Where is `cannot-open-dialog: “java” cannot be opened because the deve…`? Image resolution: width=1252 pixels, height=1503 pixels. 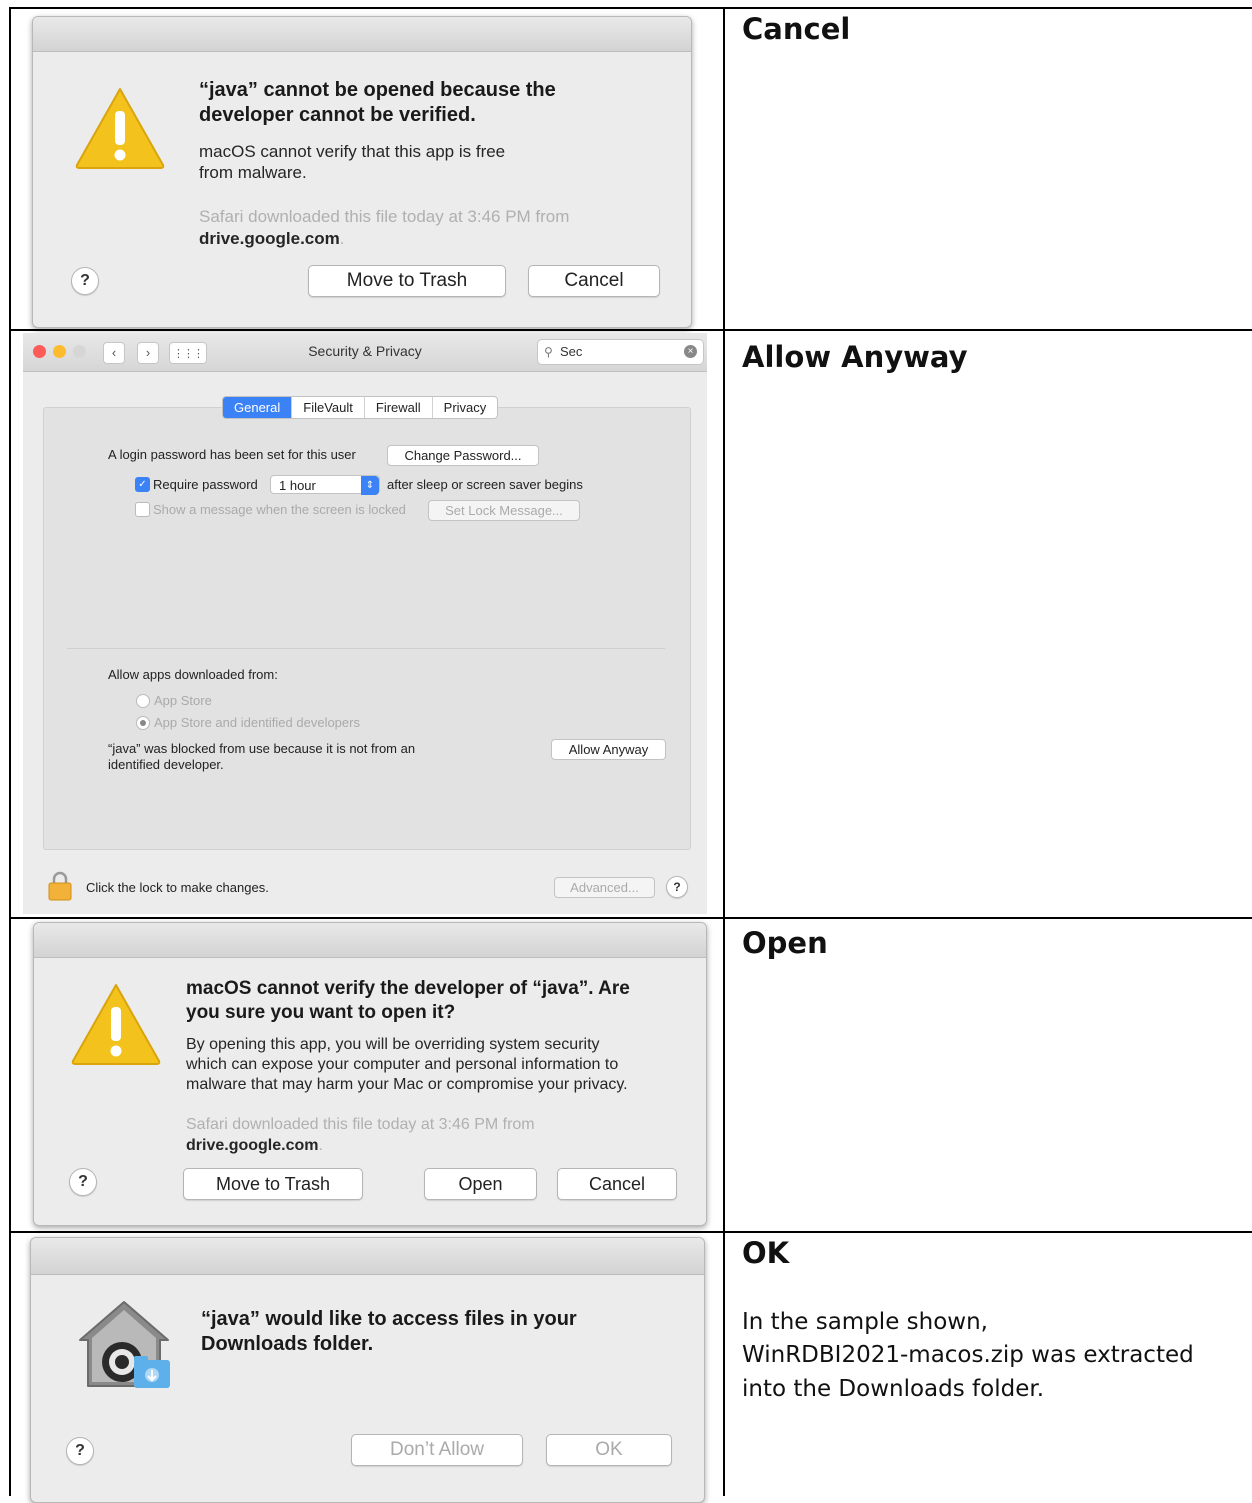
cannot-open-dialog: “java” cannot be opened because the deve… is located at coordinates (362, 172).